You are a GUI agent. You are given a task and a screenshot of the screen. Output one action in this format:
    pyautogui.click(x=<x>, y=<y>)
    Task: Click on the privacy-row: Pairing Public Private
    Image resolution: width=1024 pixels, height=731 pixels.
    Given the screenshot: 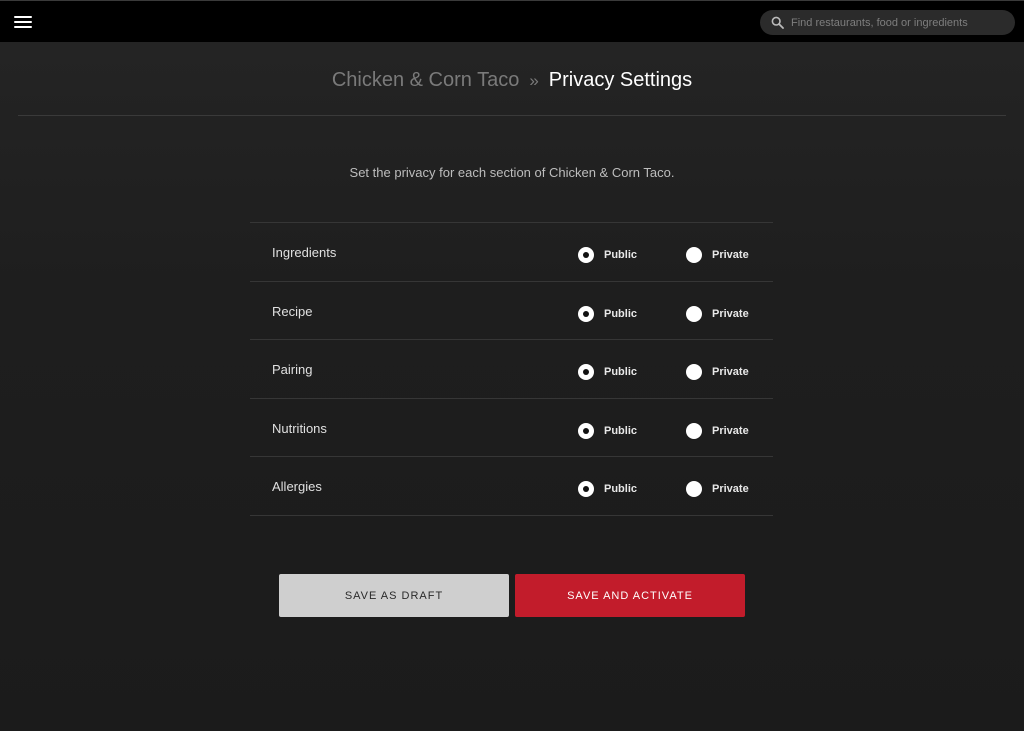 What is the action you would take?
    pyautogui.click(x=511, y=369)
    